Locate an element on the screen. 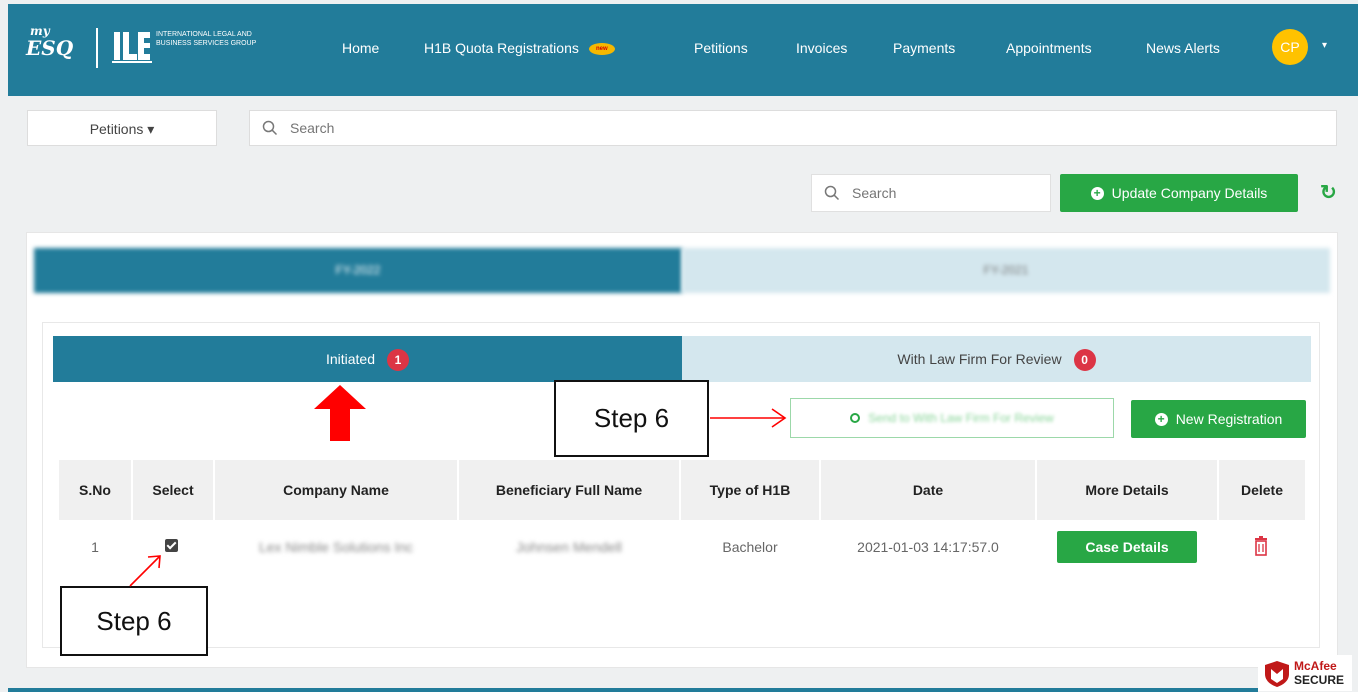 This screenshot has width=1358, height=692. tab-fy-2022: FY-2022 is located at coordinates (358, 270).